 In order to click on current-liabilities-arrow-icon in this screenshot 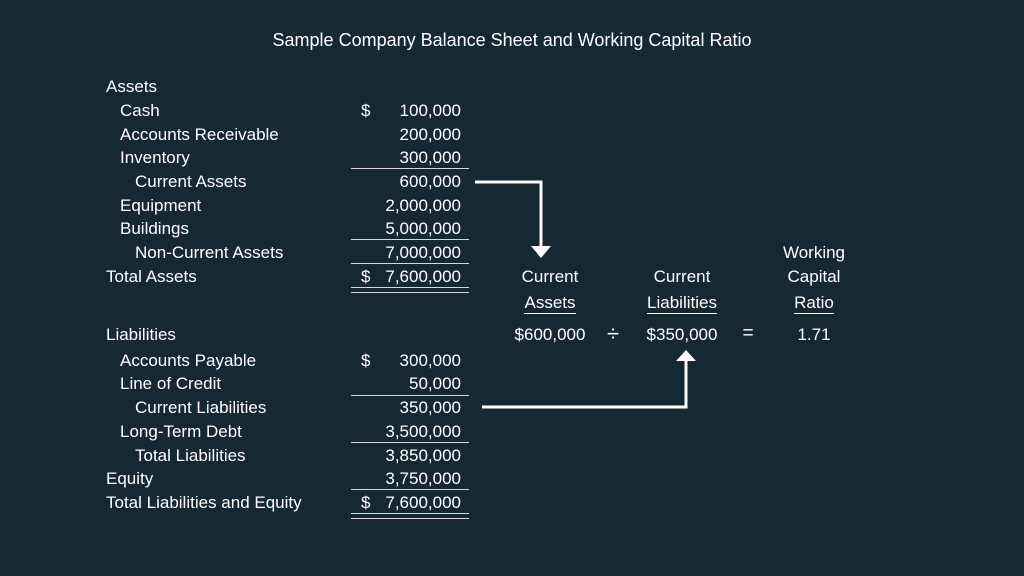, I will do `click(589, 379)`.